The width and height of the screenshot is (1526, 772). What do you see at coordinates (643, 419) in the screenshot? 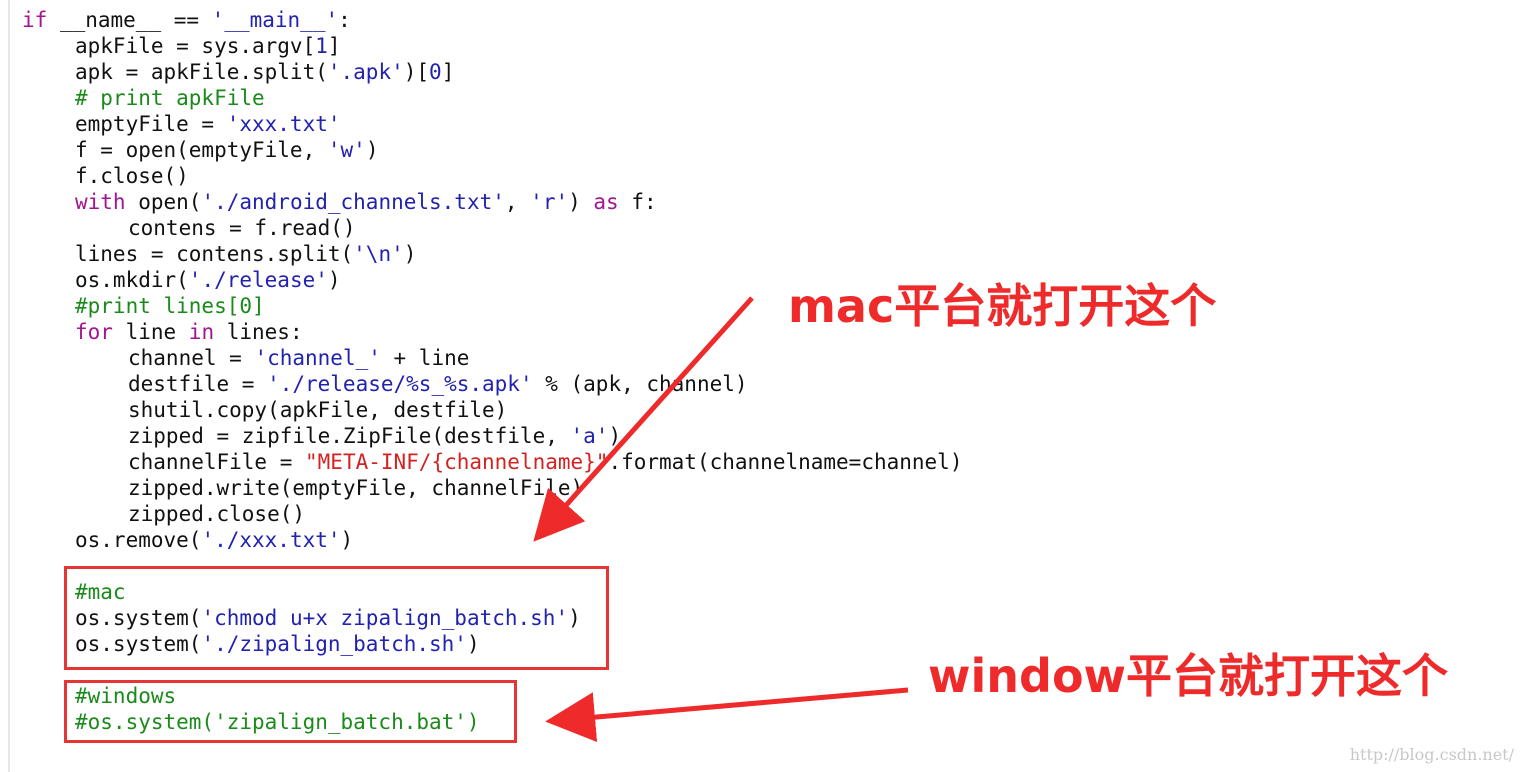
I see `mac-arrow` at bounding box center [643, 419].